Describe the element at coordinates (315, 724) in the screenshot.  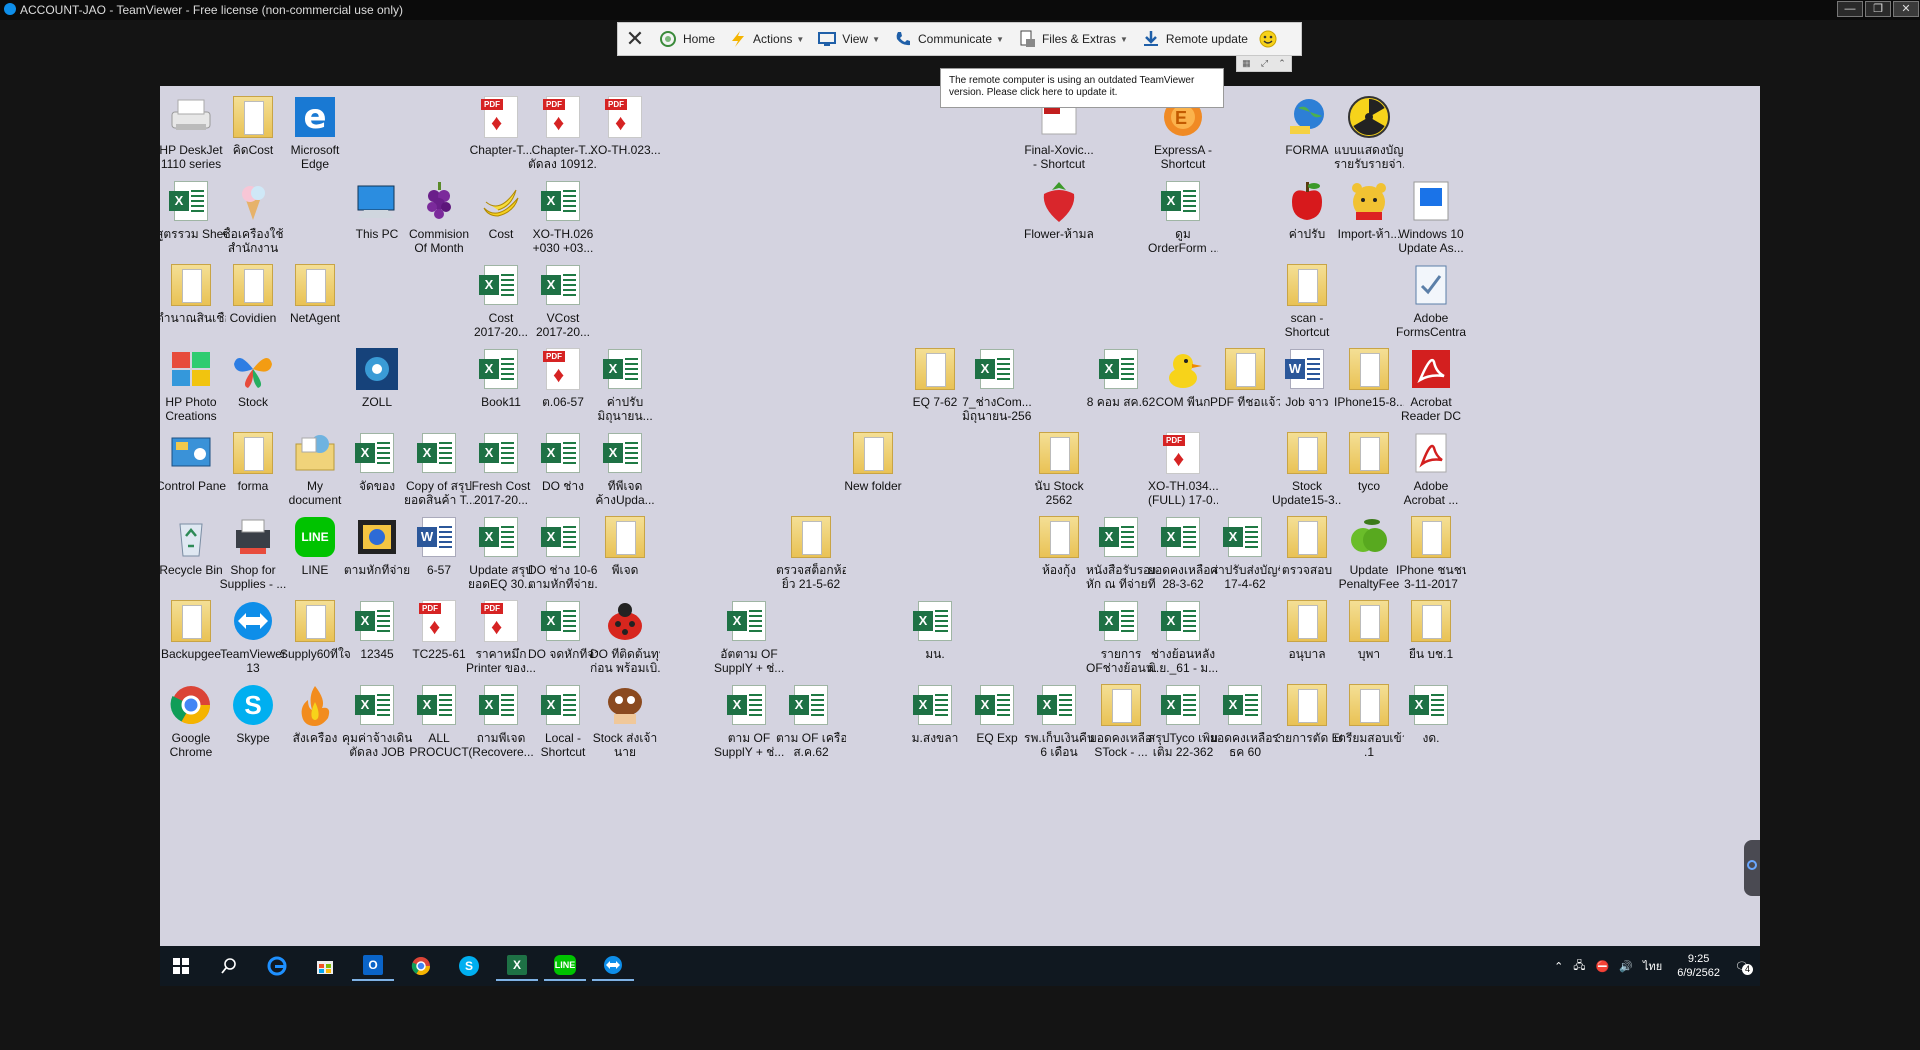
I see `desktop-icon-fire-app: สั่งเครื่อง` at that location.